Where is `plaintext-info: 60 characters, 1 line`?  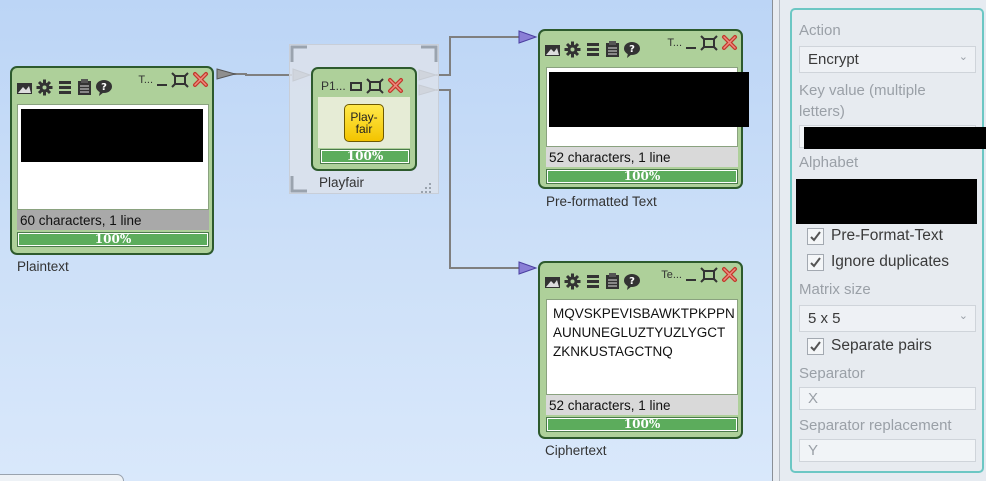
plaintext-info: 60 characters, 1 line is located at coordinates (81, 220).